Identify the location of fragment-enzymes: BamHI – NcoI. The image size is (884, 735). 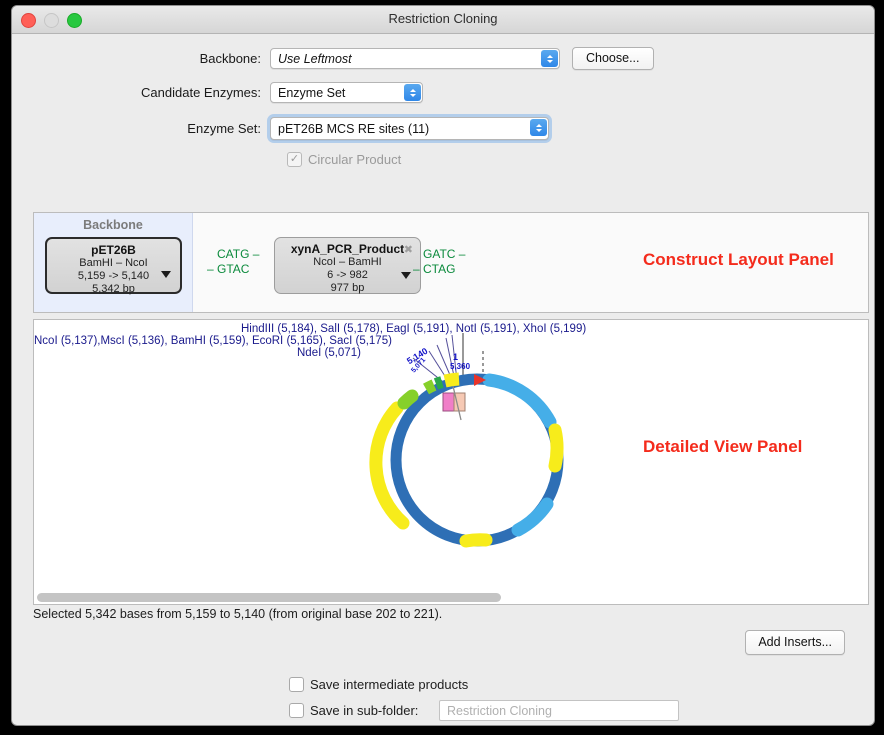
(113, 263).